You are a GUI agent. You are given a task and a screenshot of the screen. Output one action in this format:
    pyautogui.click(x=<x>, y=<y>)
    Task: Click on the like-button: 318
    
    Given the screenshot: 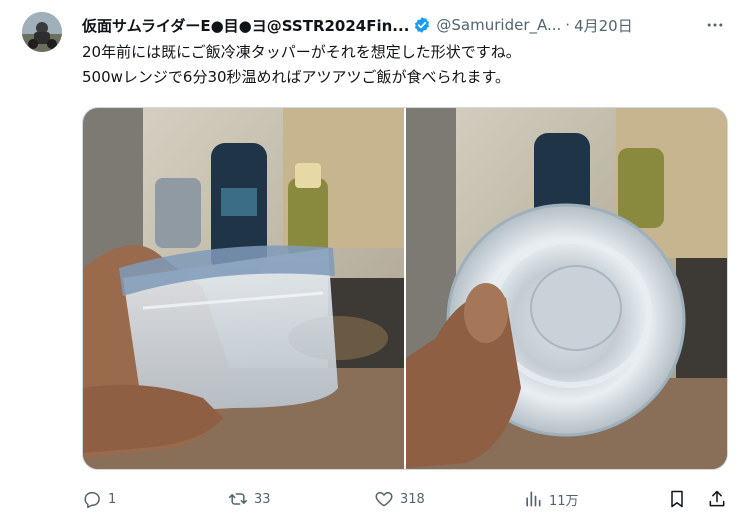 What is the action you would take?
    pyautogui.click(x=399, y=499)
    